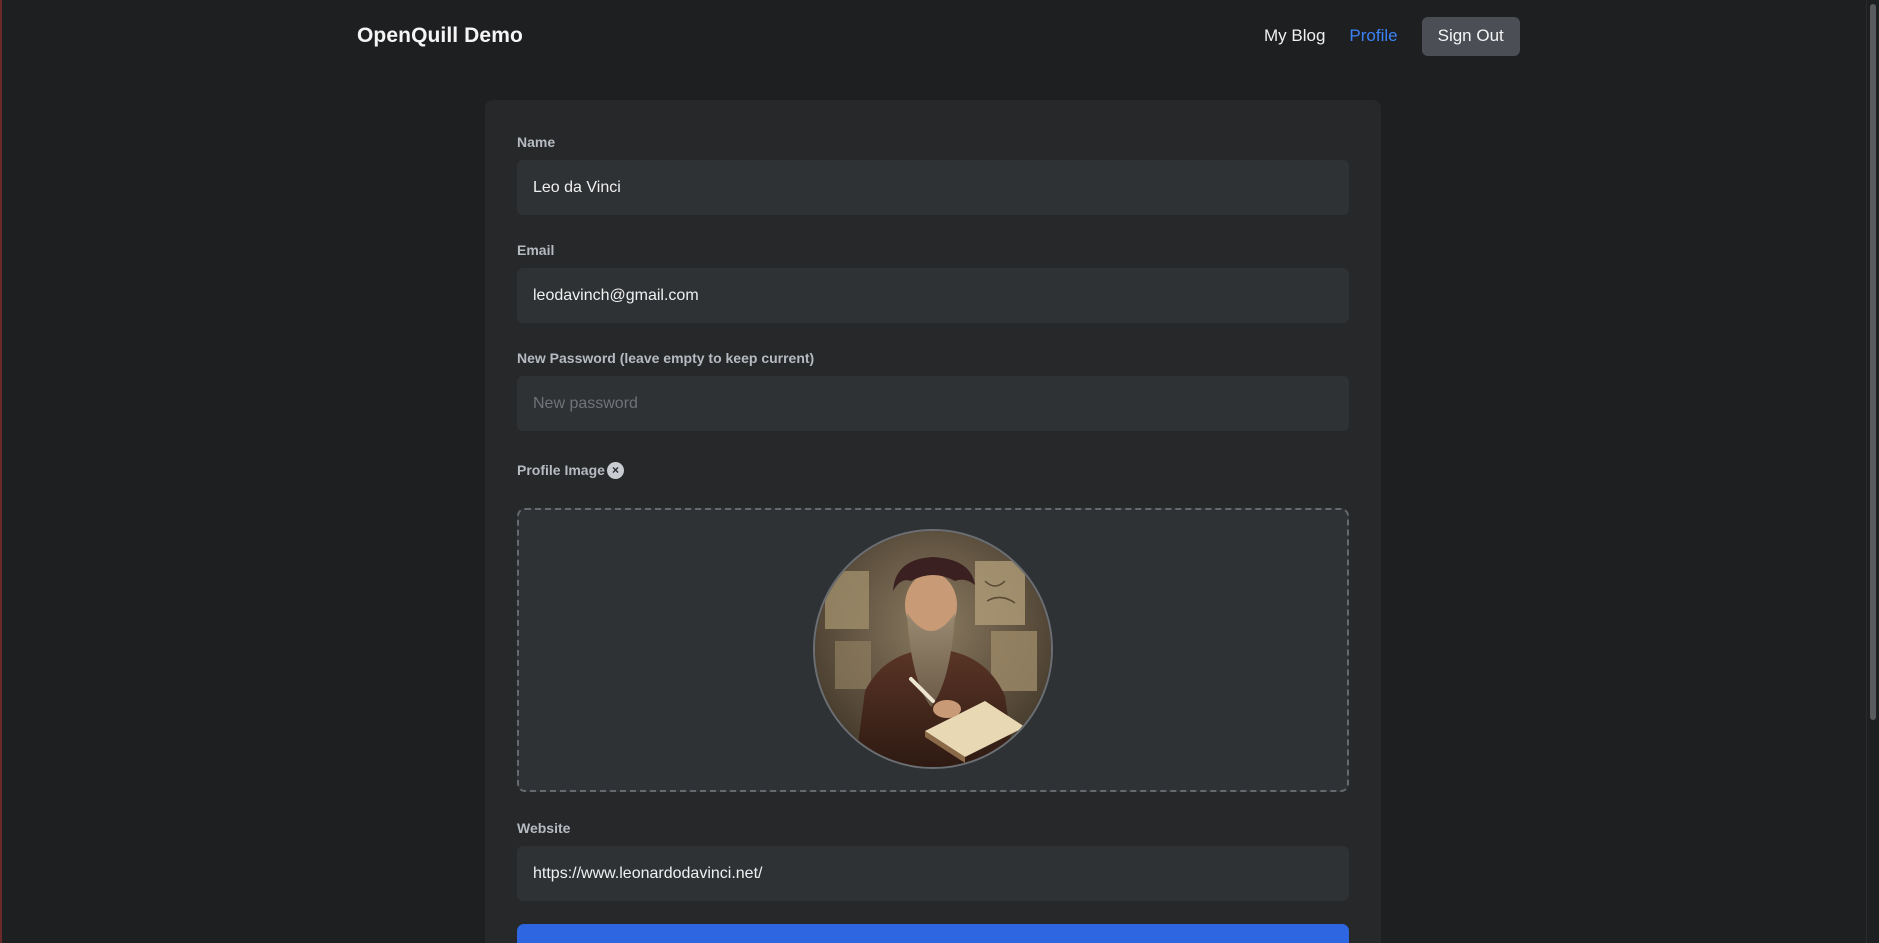 The width and height of the screenshot is (1879, 943). What do you see at coordinates (544, 828) in the screenshot?
I see `website-label: Website` at bounding box center [544, 828].